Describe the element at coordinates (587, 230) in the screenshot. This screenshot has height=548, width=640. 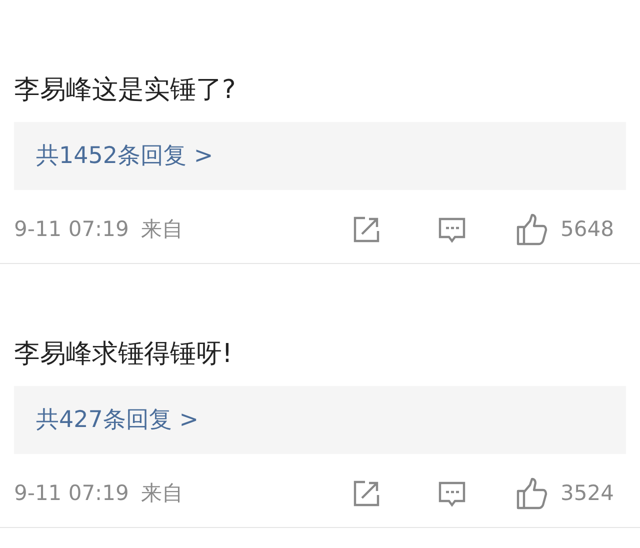
I see `like-count: 5648` at that location.